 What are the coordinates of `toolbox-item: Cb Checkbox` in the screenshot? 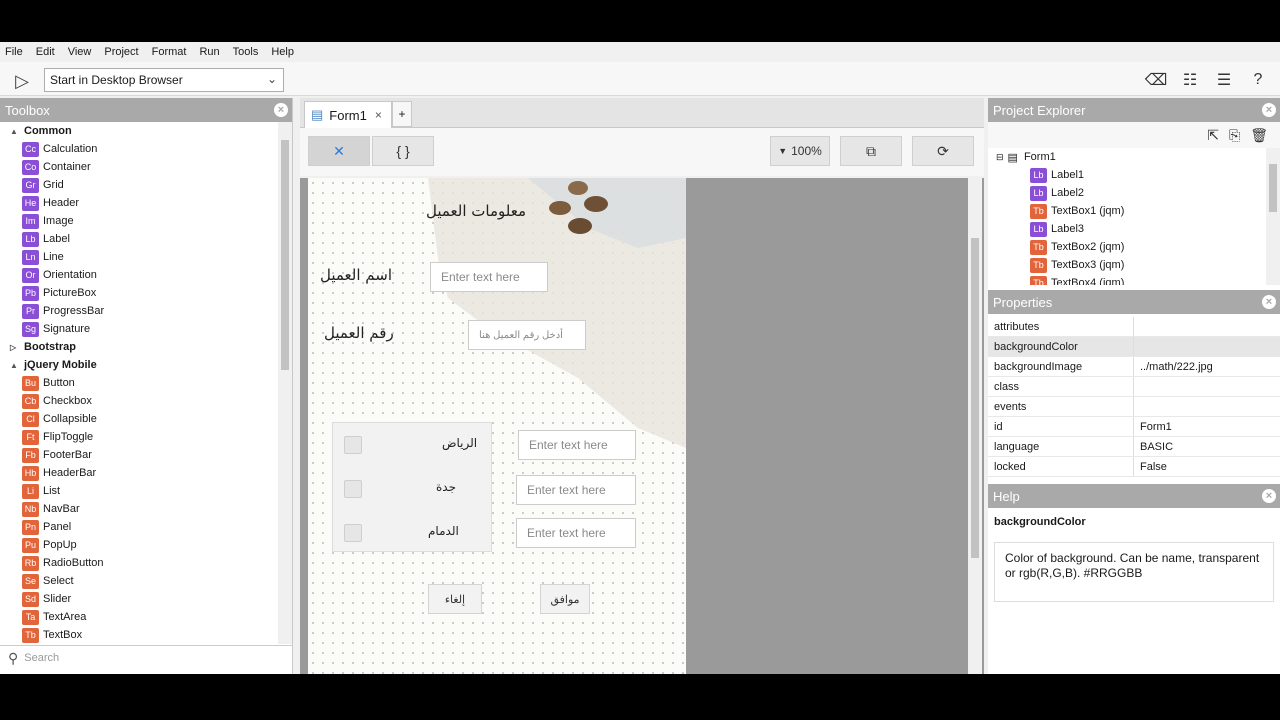 It's located at (146, 401).